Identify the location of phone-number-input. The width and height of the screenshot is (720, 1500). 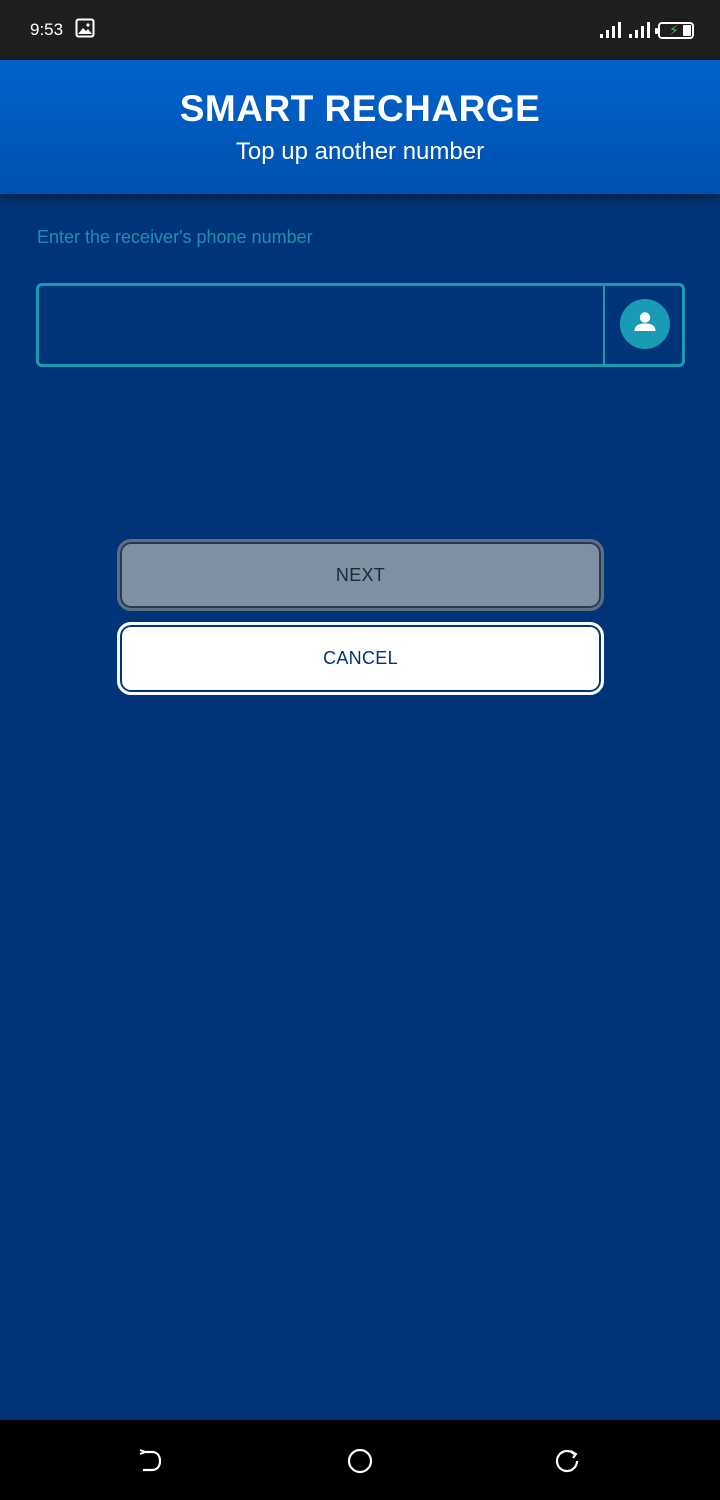
(321, 325).